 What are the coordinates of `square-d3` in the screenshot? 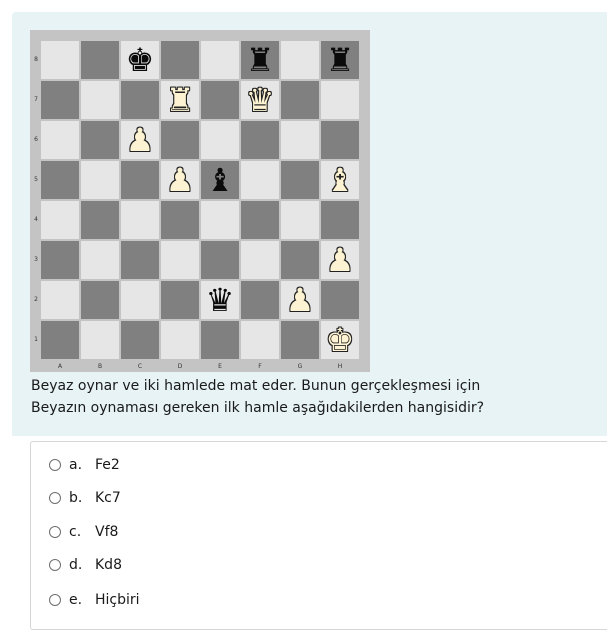 It's located at (180, 260).